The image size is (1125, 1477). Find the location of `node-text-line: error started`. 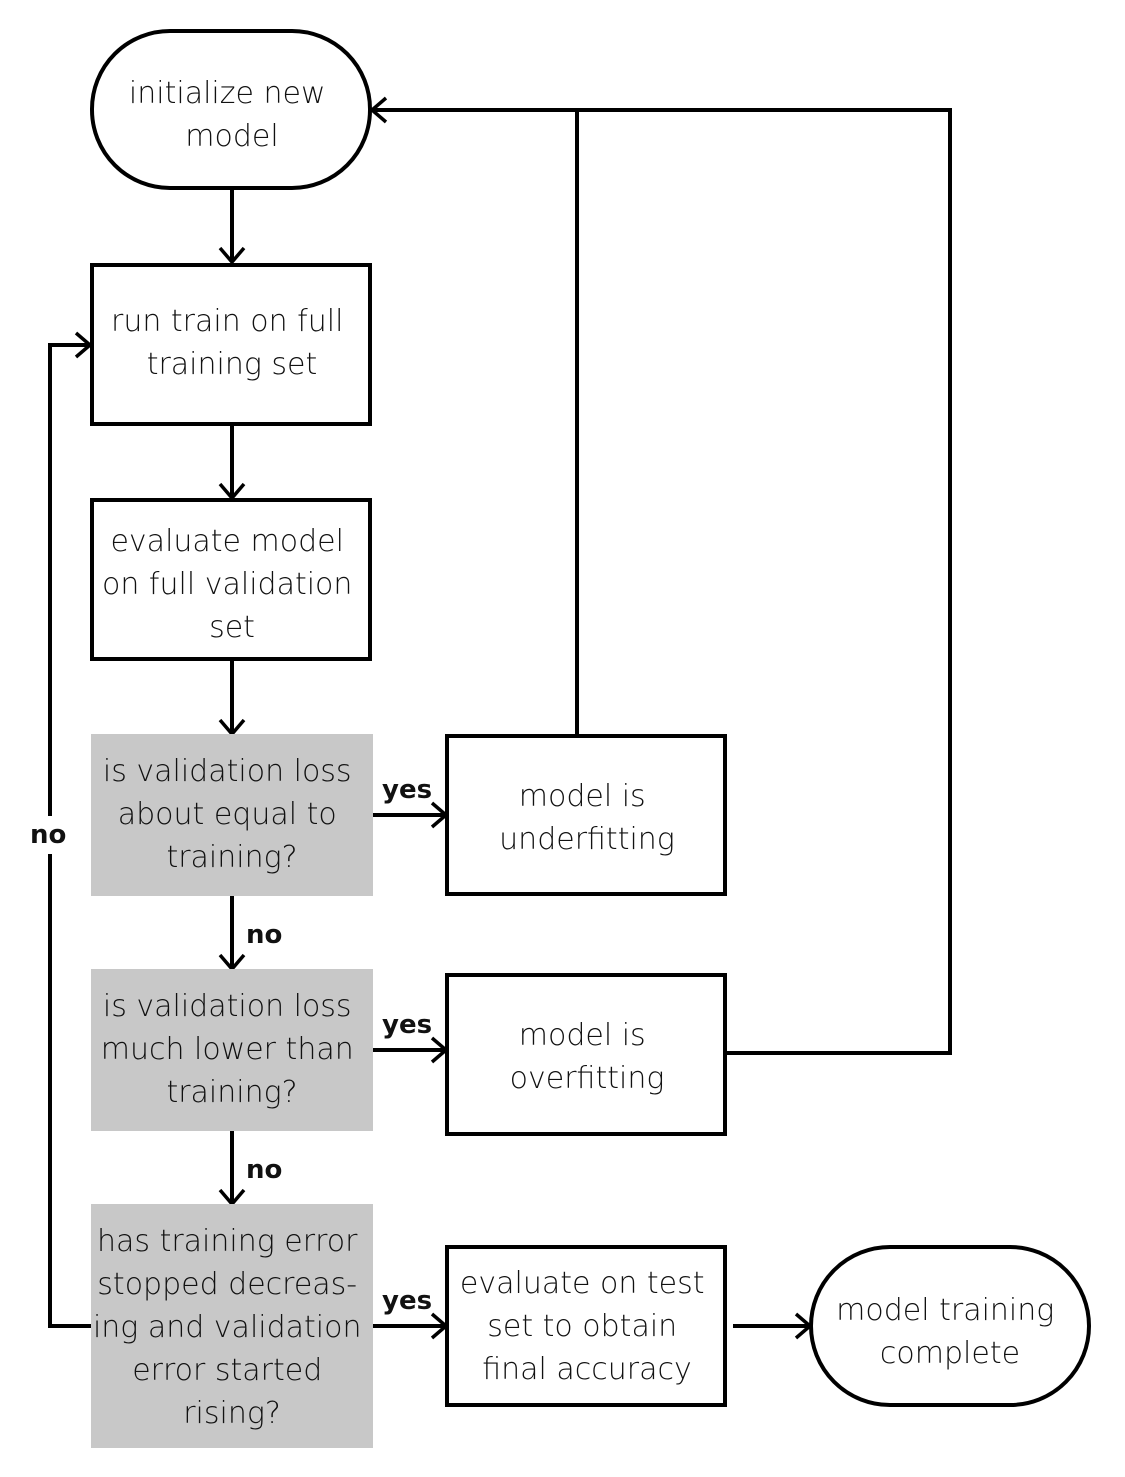

node-text-line: error started is located at coordinates (227, 1370).